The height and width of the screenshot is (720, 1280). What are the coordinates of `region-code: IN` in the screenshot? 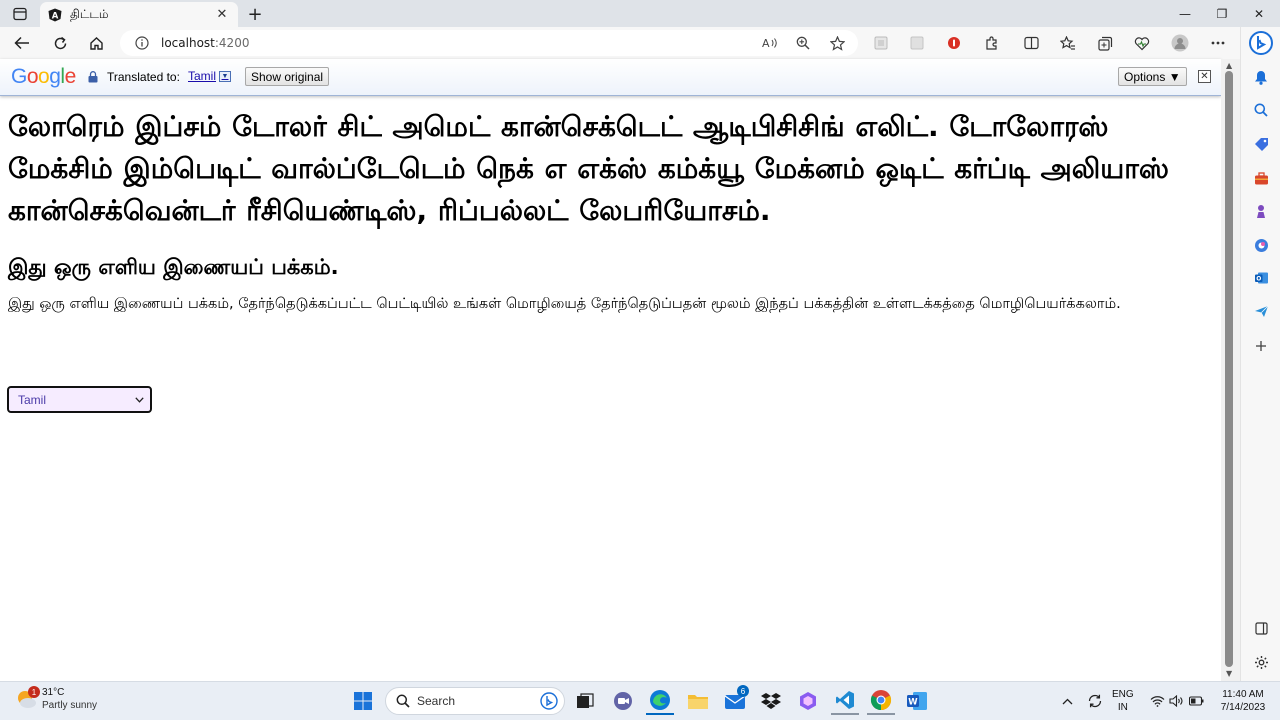 It's located at (1122, 707).